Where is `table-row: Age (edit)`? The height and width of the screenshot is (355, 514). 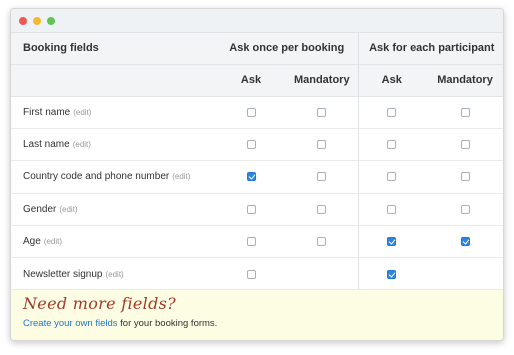 table-row: Age (edit) is located at coordinates (257, 242).